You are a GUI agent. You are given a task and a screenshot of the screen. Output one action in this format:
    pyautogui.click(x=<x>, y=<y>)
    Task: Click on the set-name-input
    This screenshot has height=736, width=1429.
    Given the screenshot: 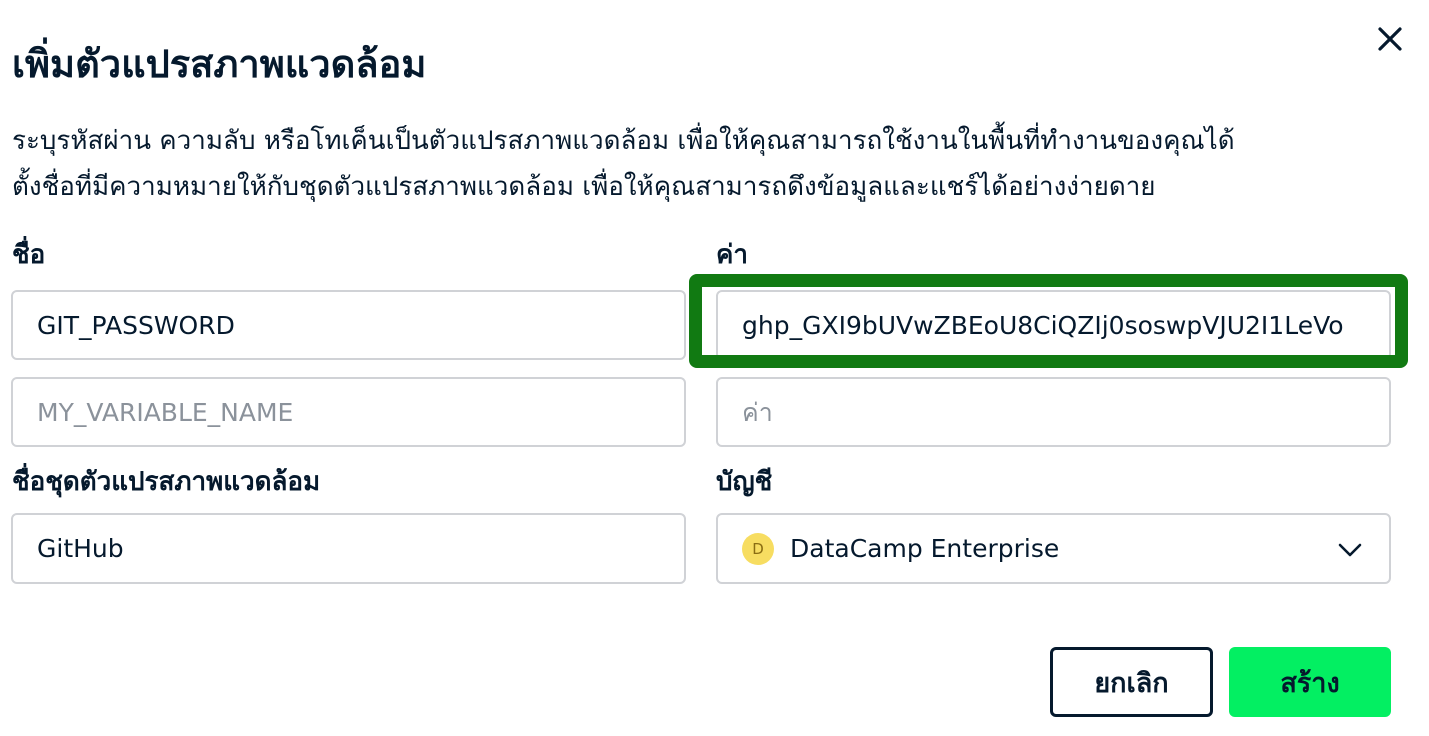 What is the action you would take?
    pyautogui.click(x=348, y=548)
    